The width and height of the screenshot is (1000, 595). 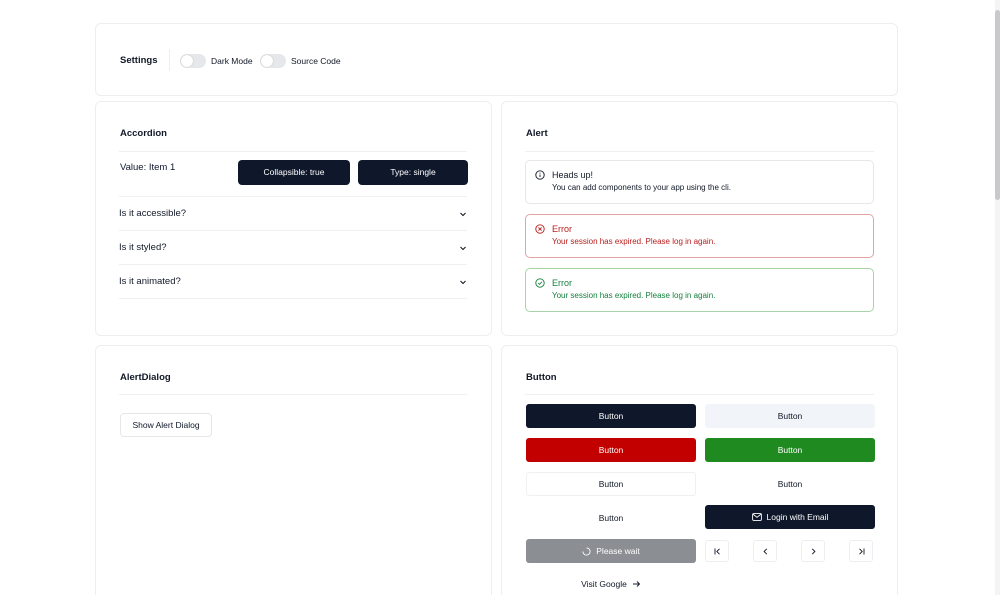 I want to click on outline-button: Button, so click(x=611, y=484).